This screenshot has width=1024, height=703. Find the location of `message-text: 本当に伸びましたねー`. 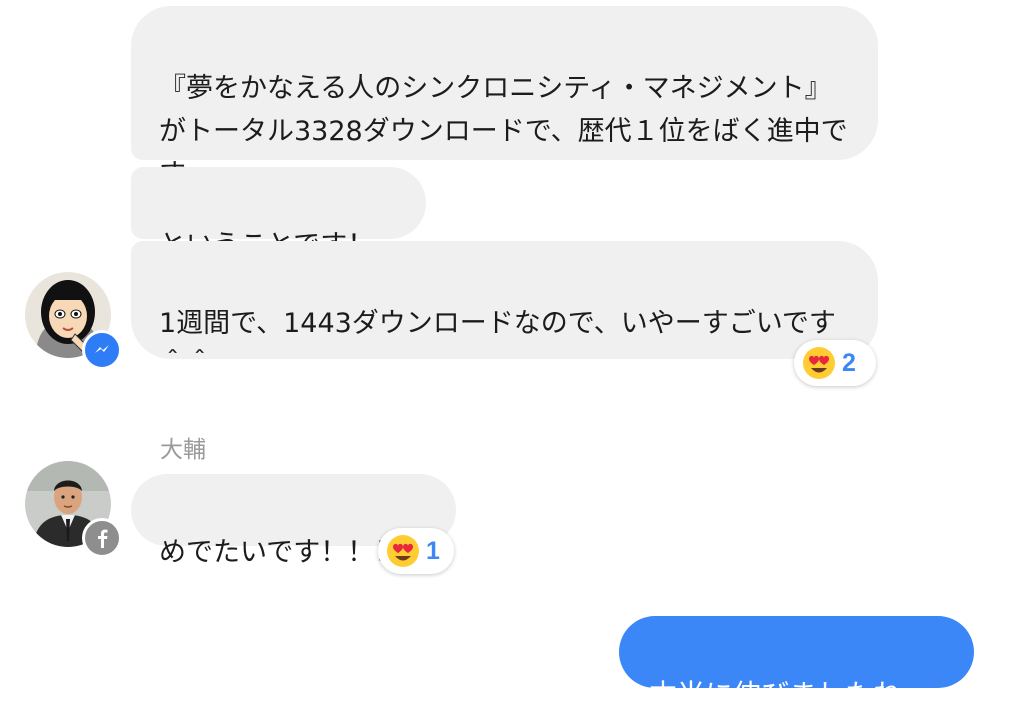

message-text: 本当に伸びましたねー is located at coordinates (789, 690).